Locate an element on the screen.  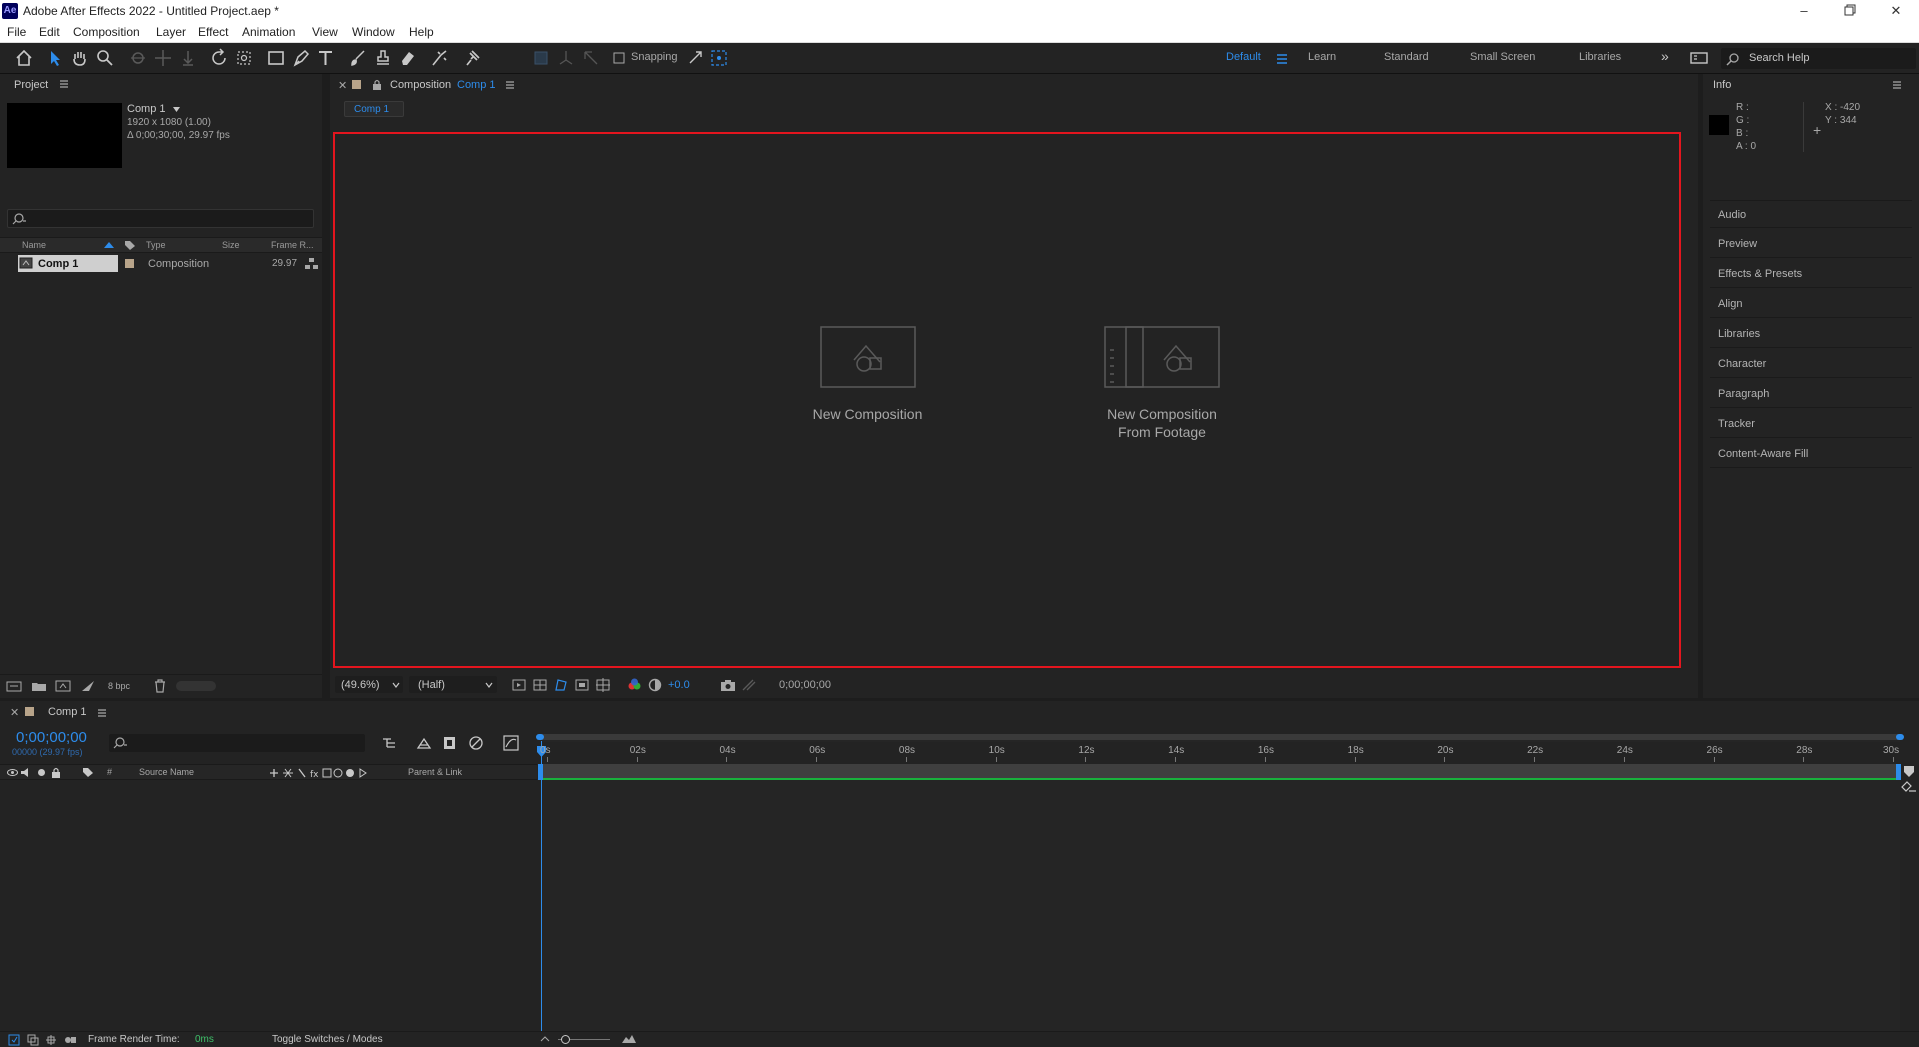
label-tag-icon is located at coordinates (130, 245).